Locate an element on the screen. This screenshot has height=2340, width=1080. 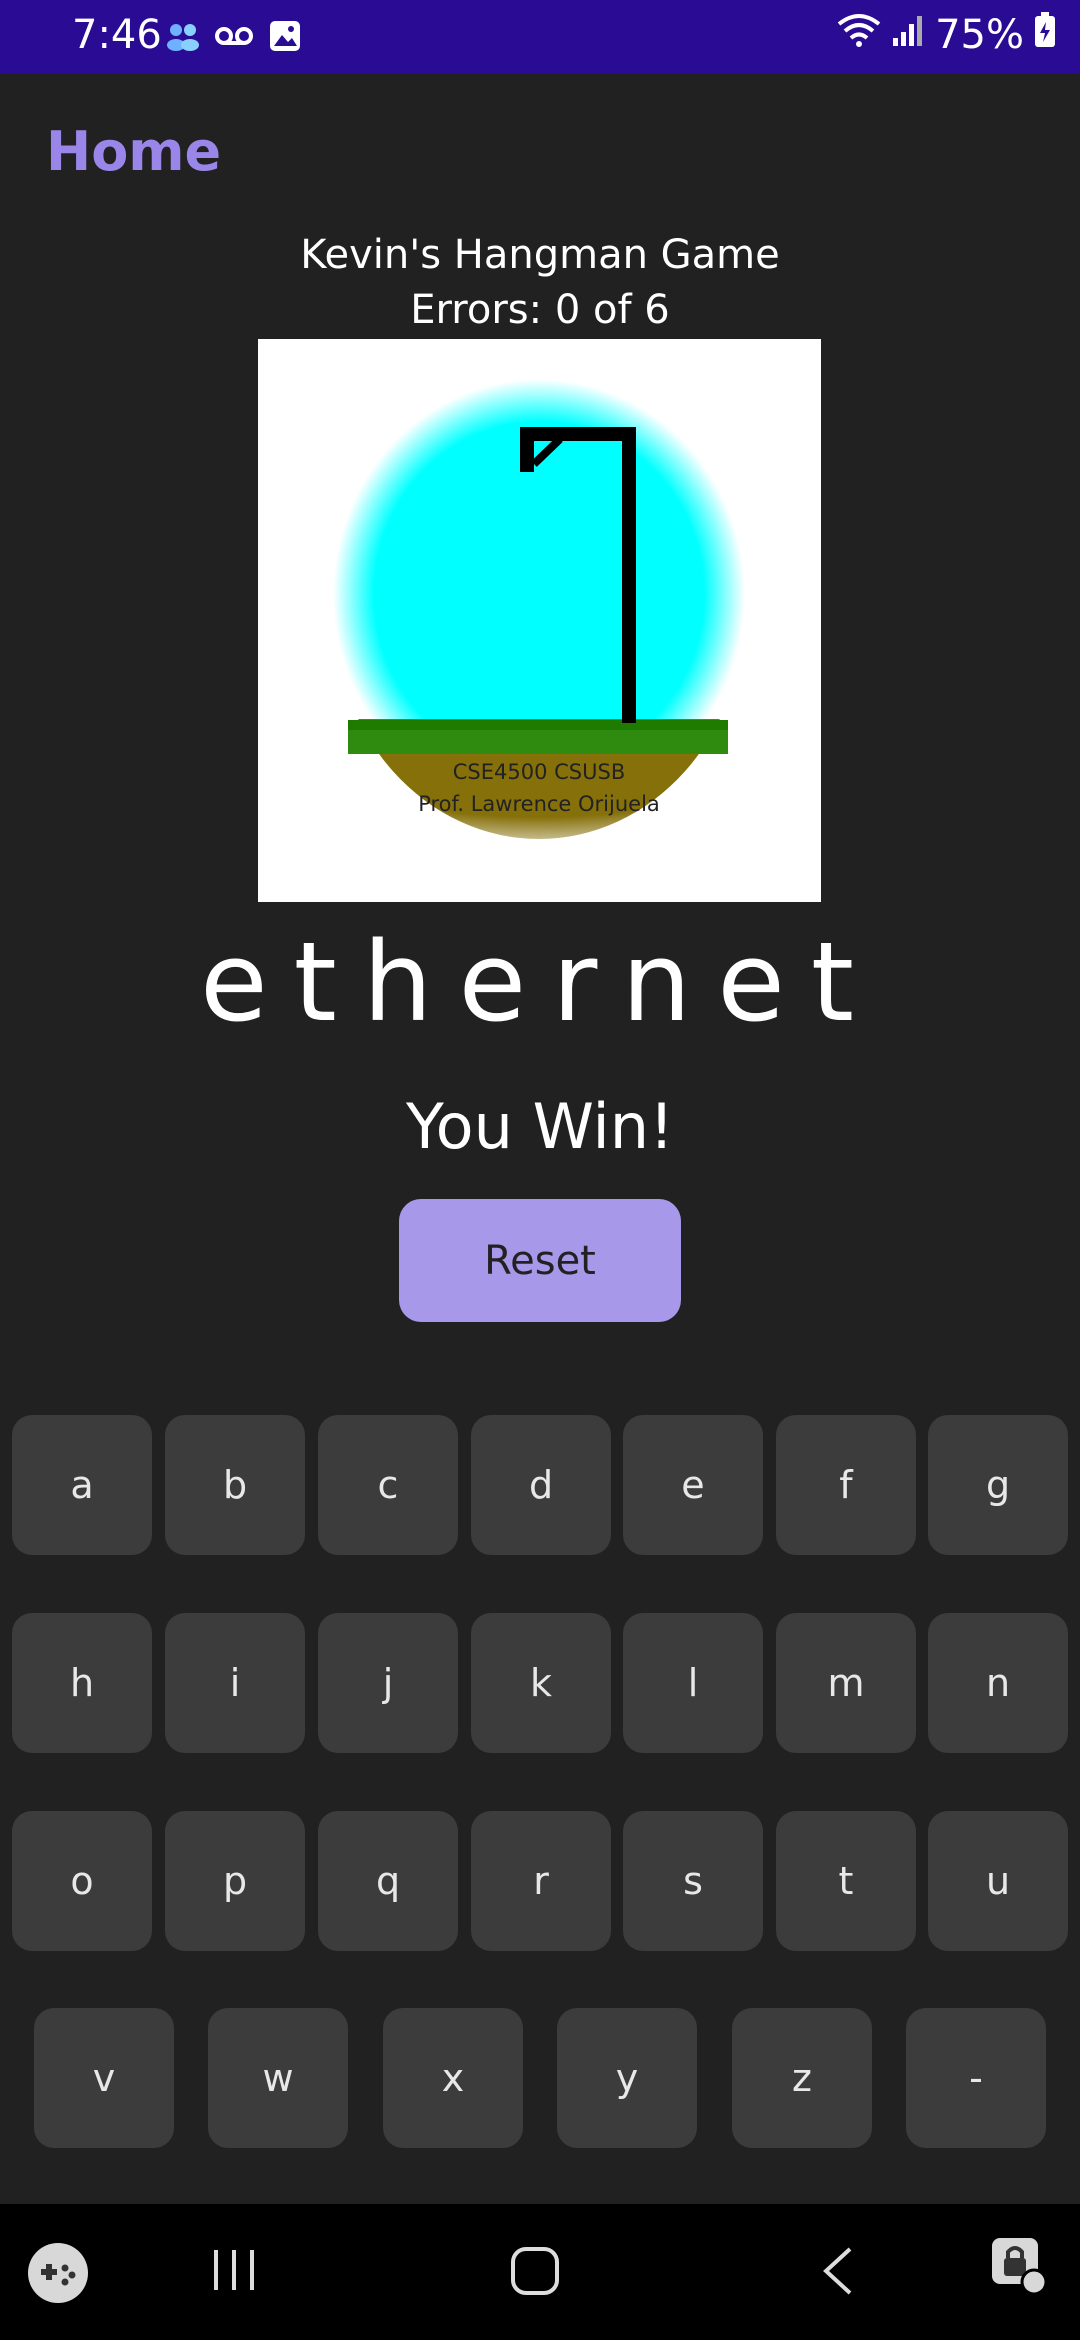
keyboard-row: a b c d e f g is located at coordinates (540, 1486).